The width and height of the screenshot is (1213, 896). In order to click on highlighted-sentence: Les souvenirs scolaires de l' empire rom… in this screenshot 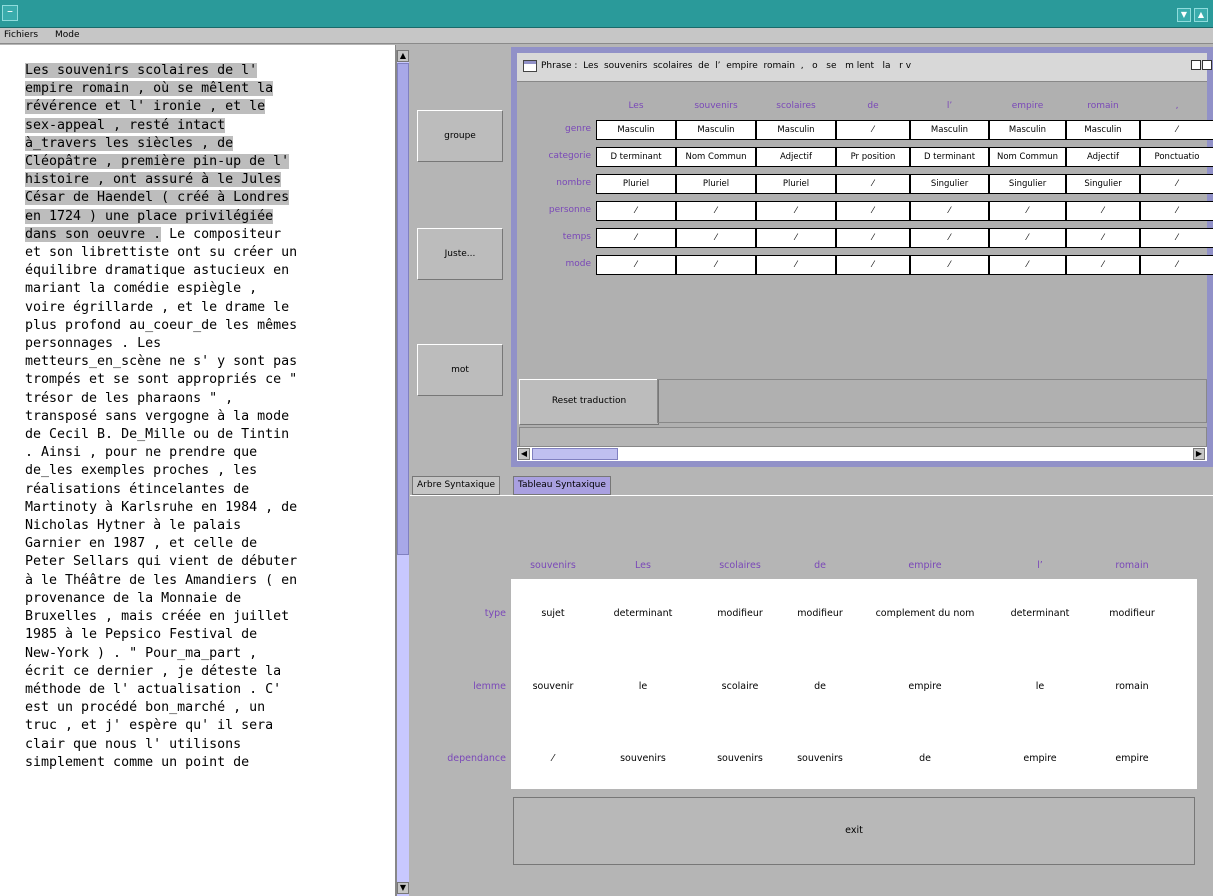, I will do `click(157, 152)`.